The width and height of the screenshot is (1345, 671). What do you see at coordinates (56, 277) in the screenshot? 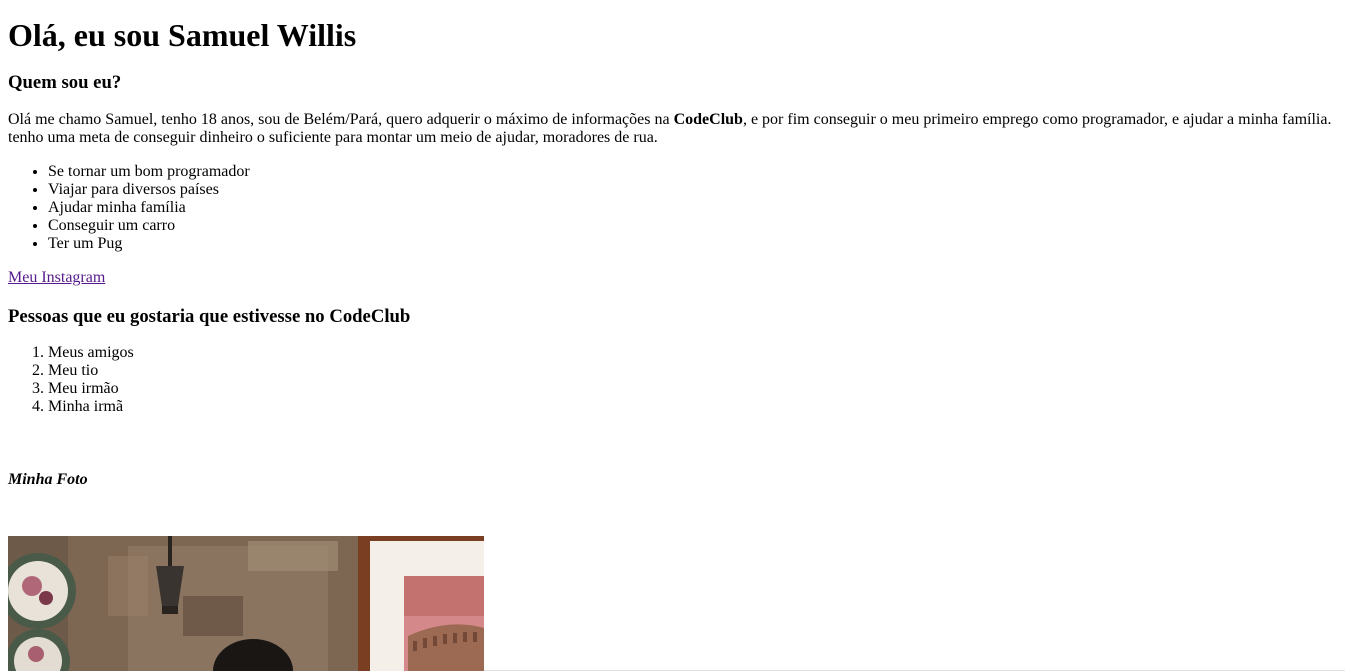
I see `instagram-link: Meu Instagram` at bounding box center [56, 277].